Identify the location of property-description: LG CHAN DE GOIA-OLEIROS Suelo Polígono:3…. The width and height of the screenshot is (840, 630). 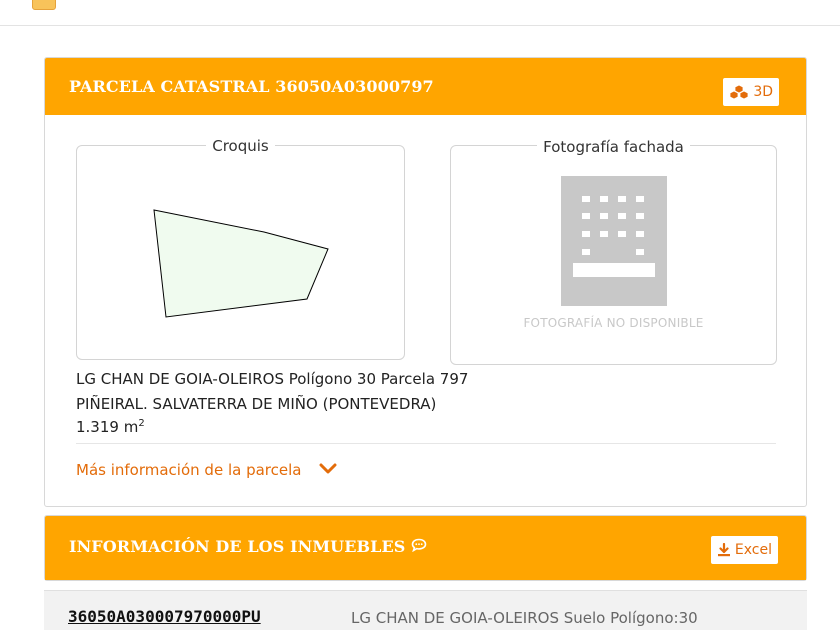
(524, 618).